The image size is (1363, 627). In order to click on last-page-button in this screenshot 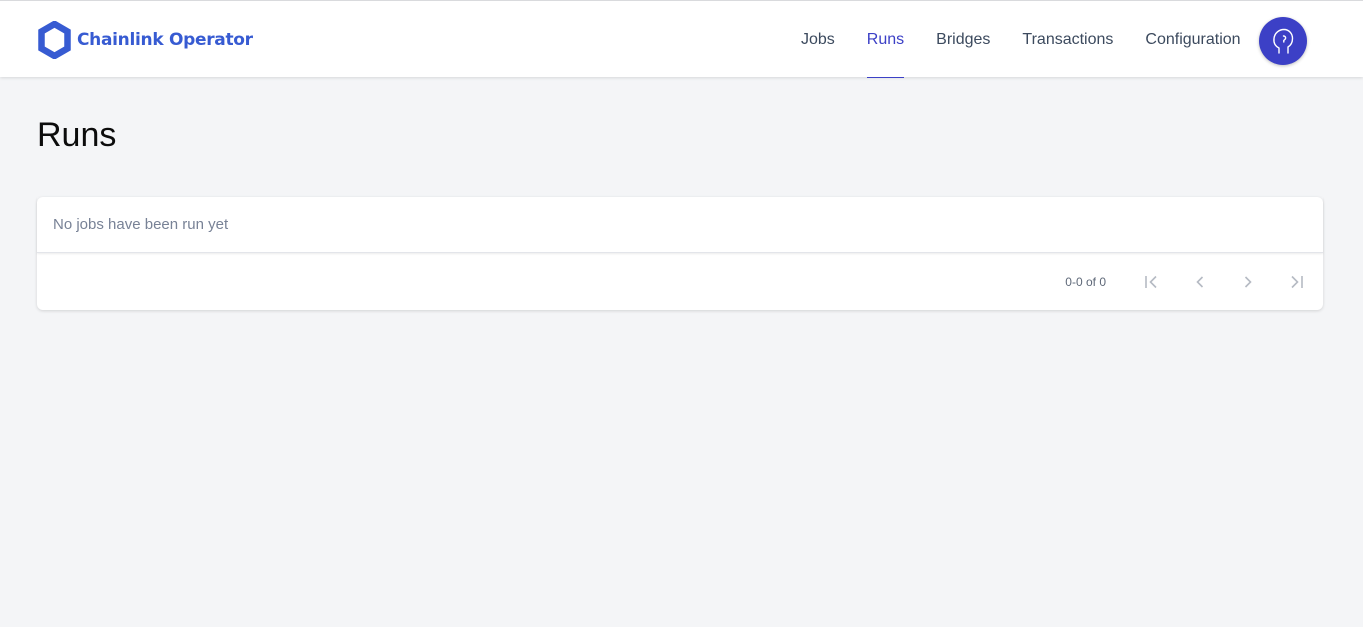, I will do `click(1296, 282)`.